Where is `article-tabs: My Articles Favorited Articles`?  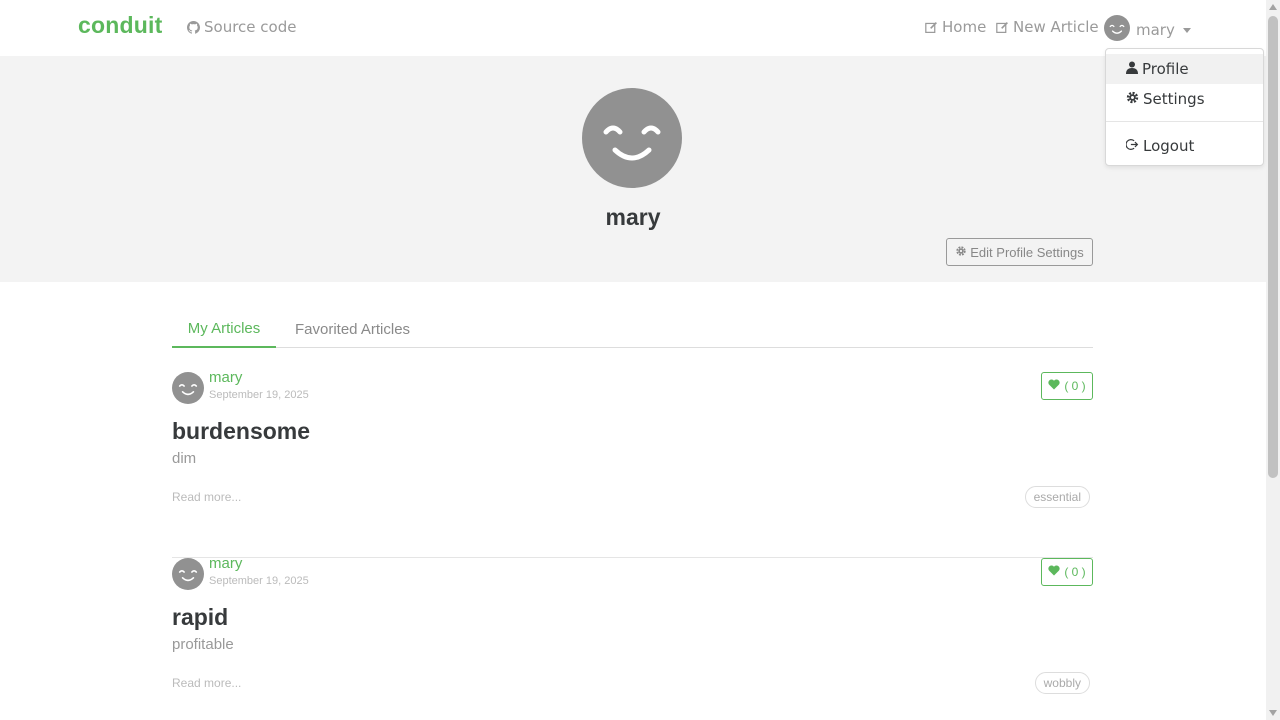
article-tabs: My Articles Favorited Articles is located at coordinates (632, 329).